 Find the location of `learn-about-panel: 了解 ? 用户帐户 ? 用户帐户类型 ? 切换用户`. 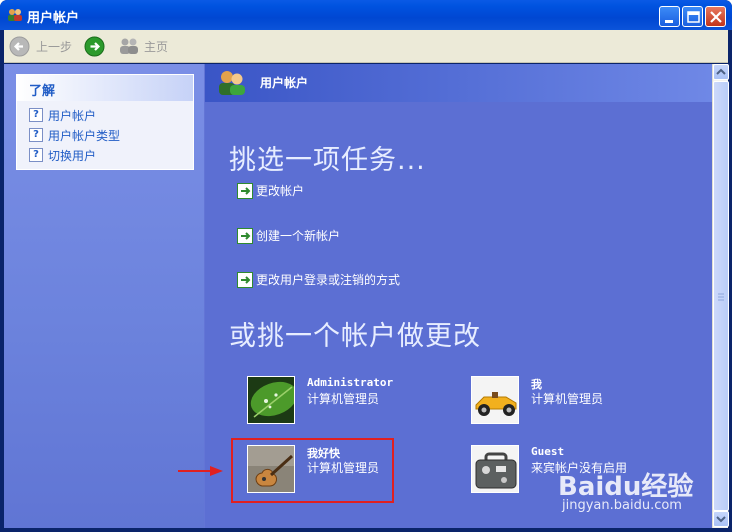

learn-about-panel: 了解 ? 用户帐户 ? 用户帐户类型 ? 切换用户 is located at coordinates (105, 122).